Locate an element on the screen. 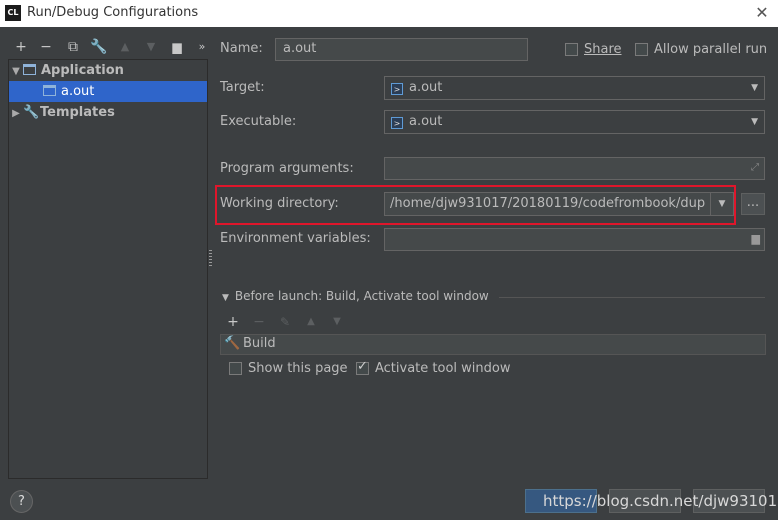 This screenshot has height=520, width=778. splitter-handle is located at coordinates (210, 258).